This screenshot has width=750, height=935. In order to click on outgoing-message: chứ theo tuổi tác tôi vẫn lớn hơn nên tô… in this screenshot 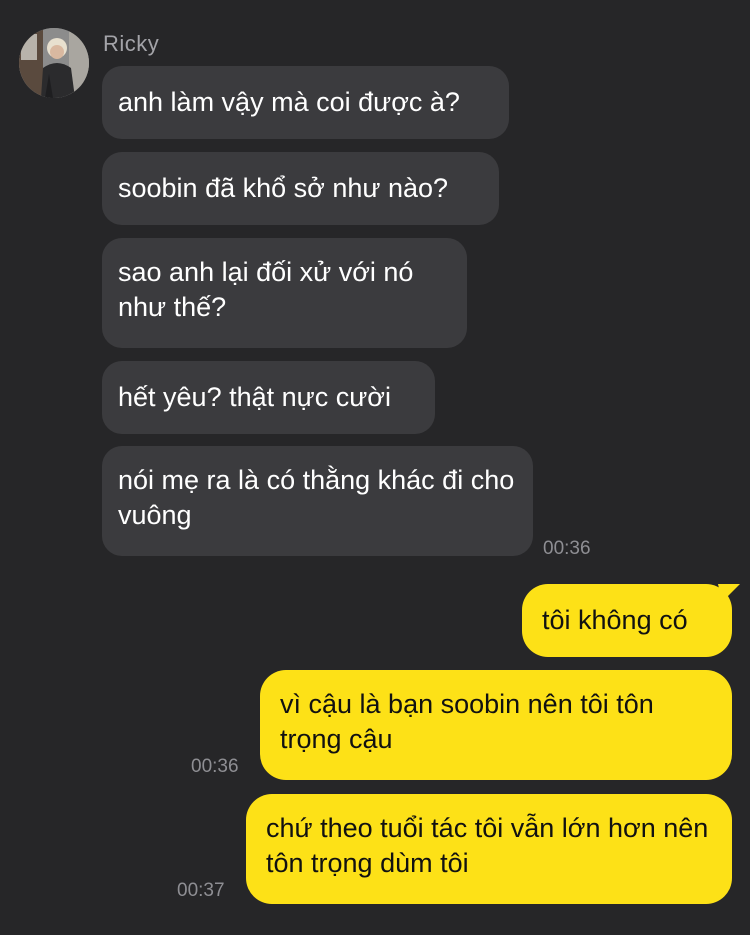, I will do `click(489, 849)`.